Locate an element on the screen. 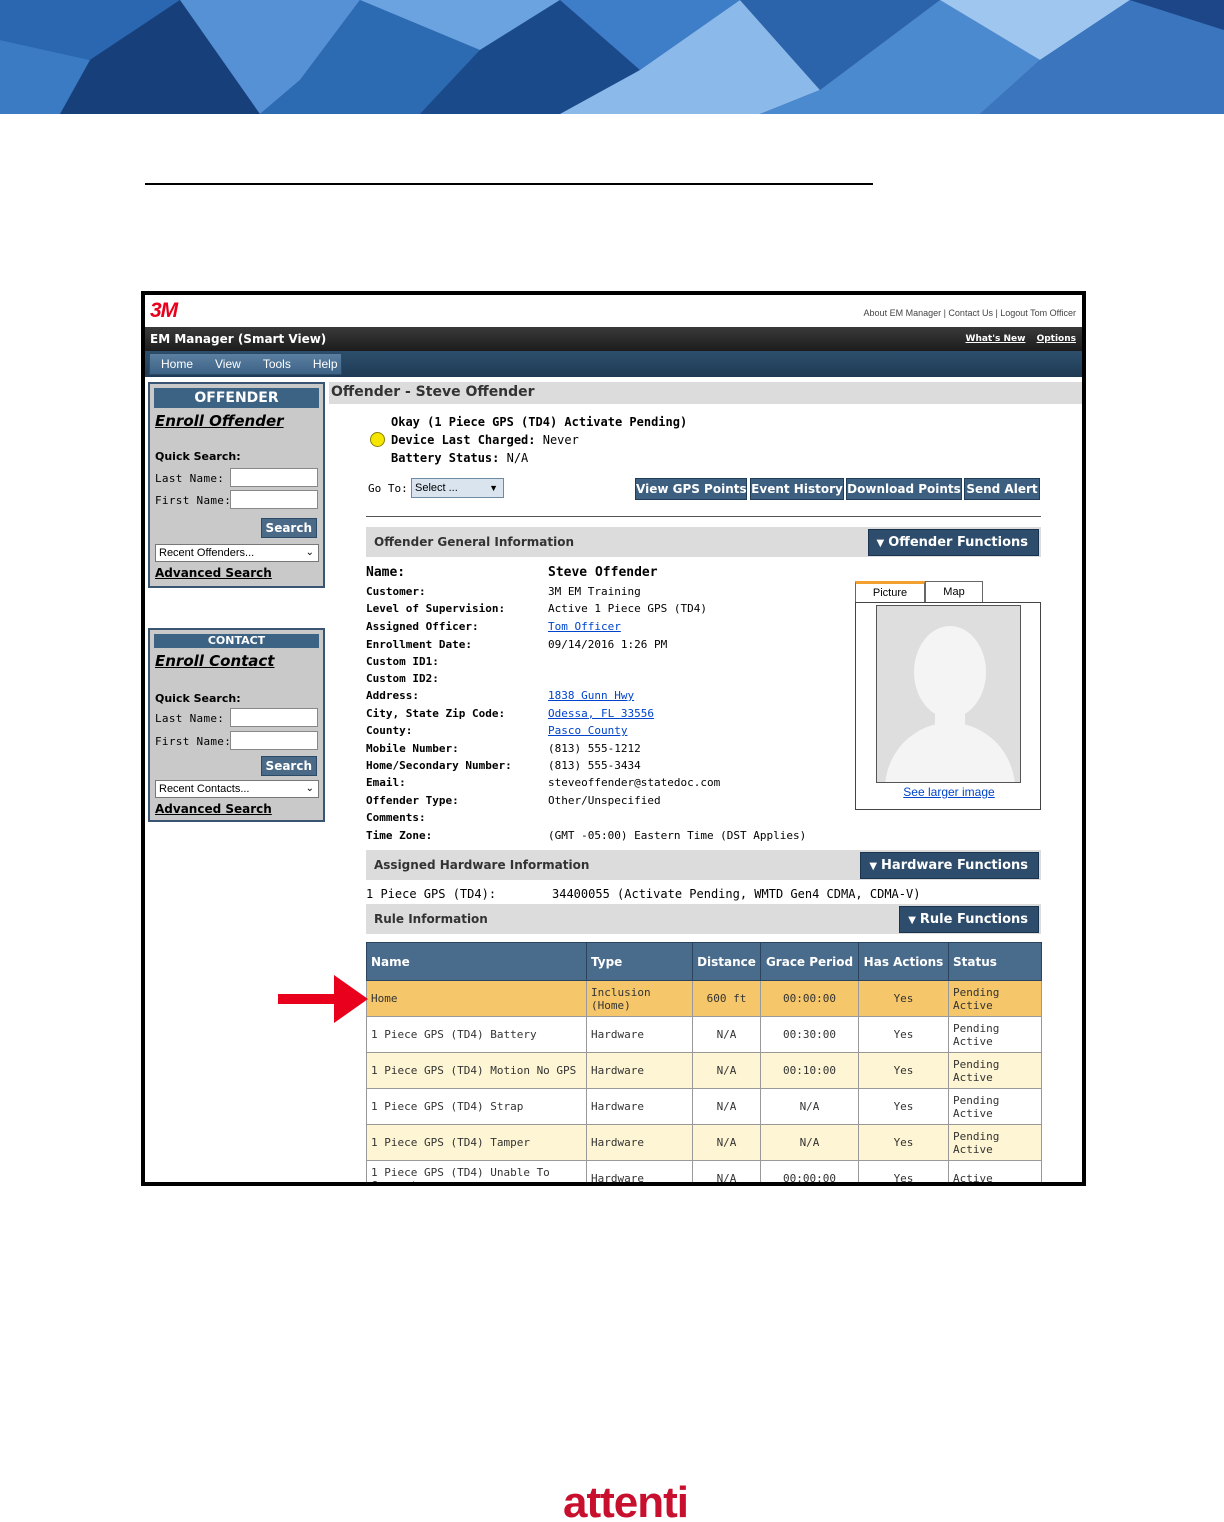  enroll-offender-link: Enroll Offender is located at coordinates (219, 421).